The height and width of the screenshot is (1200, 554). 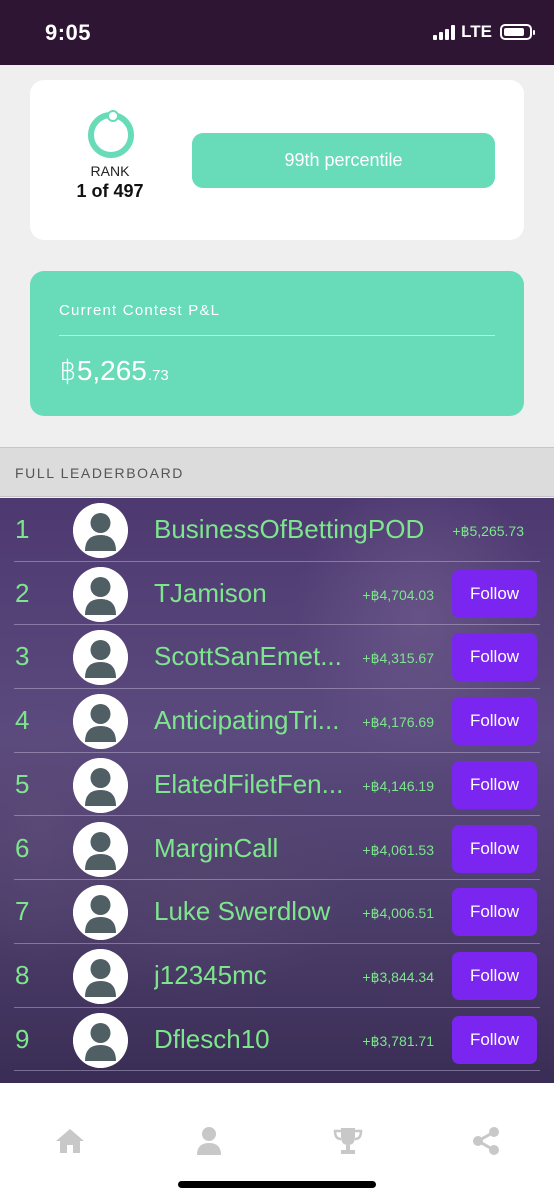 What do you see at coordinates (398, 913) in the screenshot?
I see `row-pnl: +฿4,006.51` at bounding box center [398, 913].